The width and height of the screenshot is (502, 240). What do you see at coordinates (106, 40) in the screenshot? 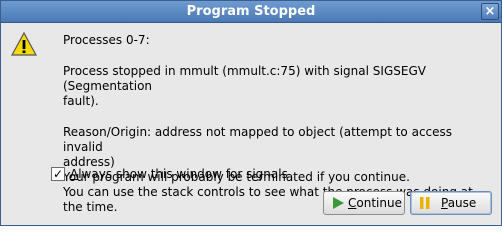
I see `message-line: Processes 0-7:` at bounding box center [106, 40].